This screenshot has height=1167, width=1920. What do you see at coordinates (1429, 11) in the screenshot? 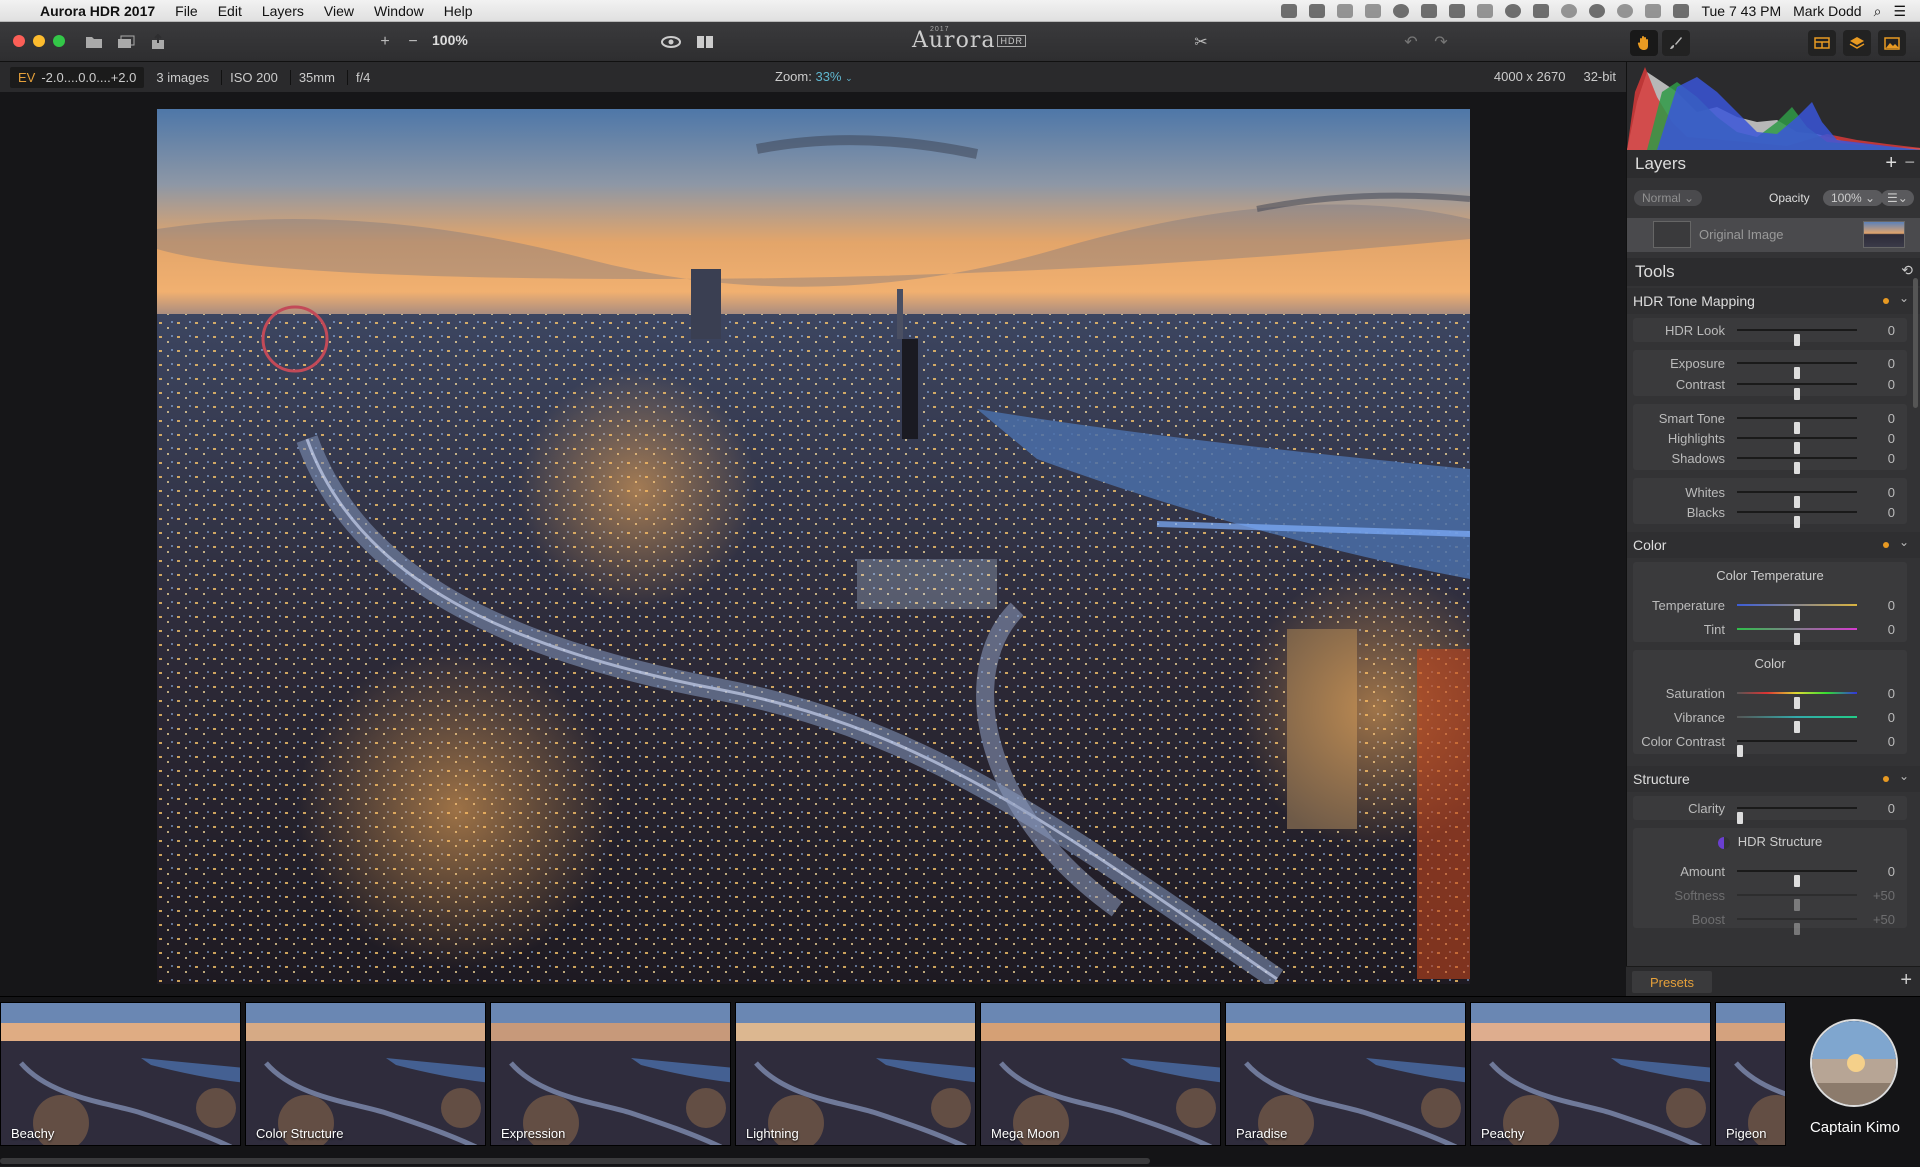
I see `cloud-icon` at bounding box center [1429, 11].